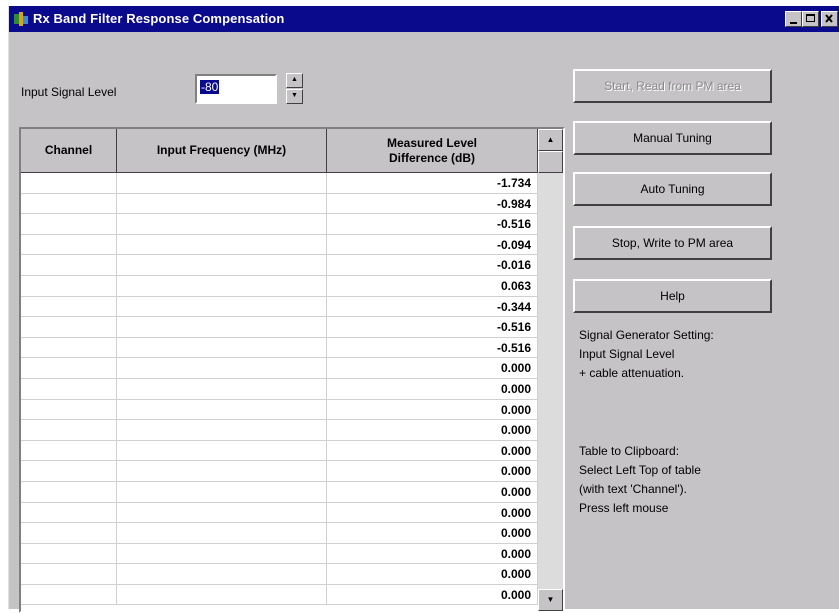 This screenshot has height=613, width=839. I want to click on maximize-button, so click(810, 19).